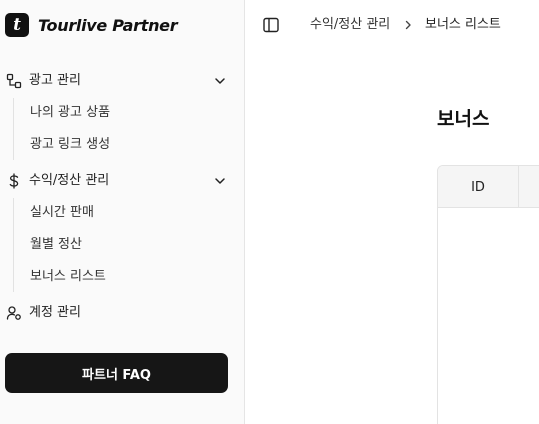  Describe the element at coordinates (17, 25) in the screenshot. I see `brand-logo: t` at that location.